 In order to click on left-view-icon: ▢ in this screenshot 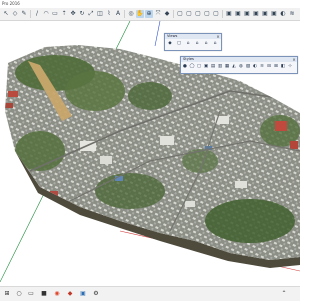, I will do `click(216, 14)`.